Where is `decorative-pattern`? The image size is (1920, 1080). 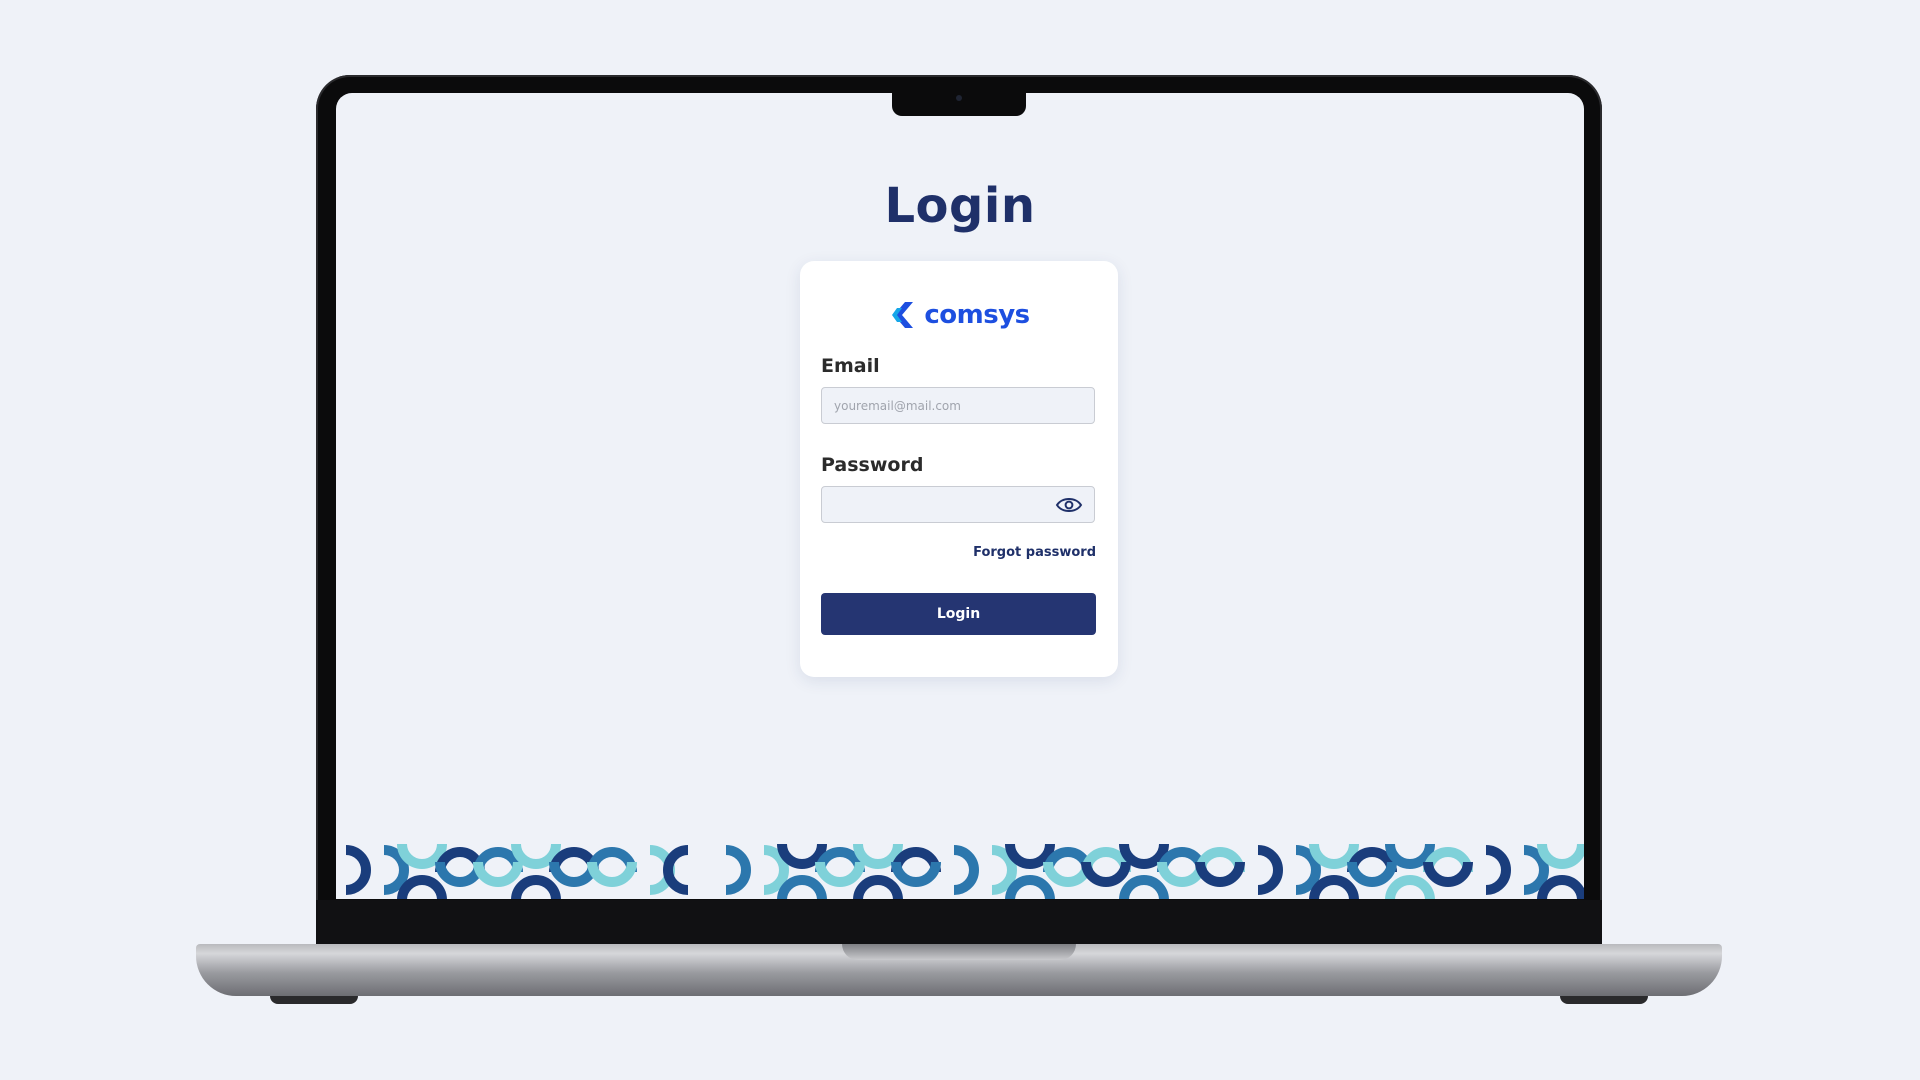
decorative-pattern is located at coordinates (964, 871).